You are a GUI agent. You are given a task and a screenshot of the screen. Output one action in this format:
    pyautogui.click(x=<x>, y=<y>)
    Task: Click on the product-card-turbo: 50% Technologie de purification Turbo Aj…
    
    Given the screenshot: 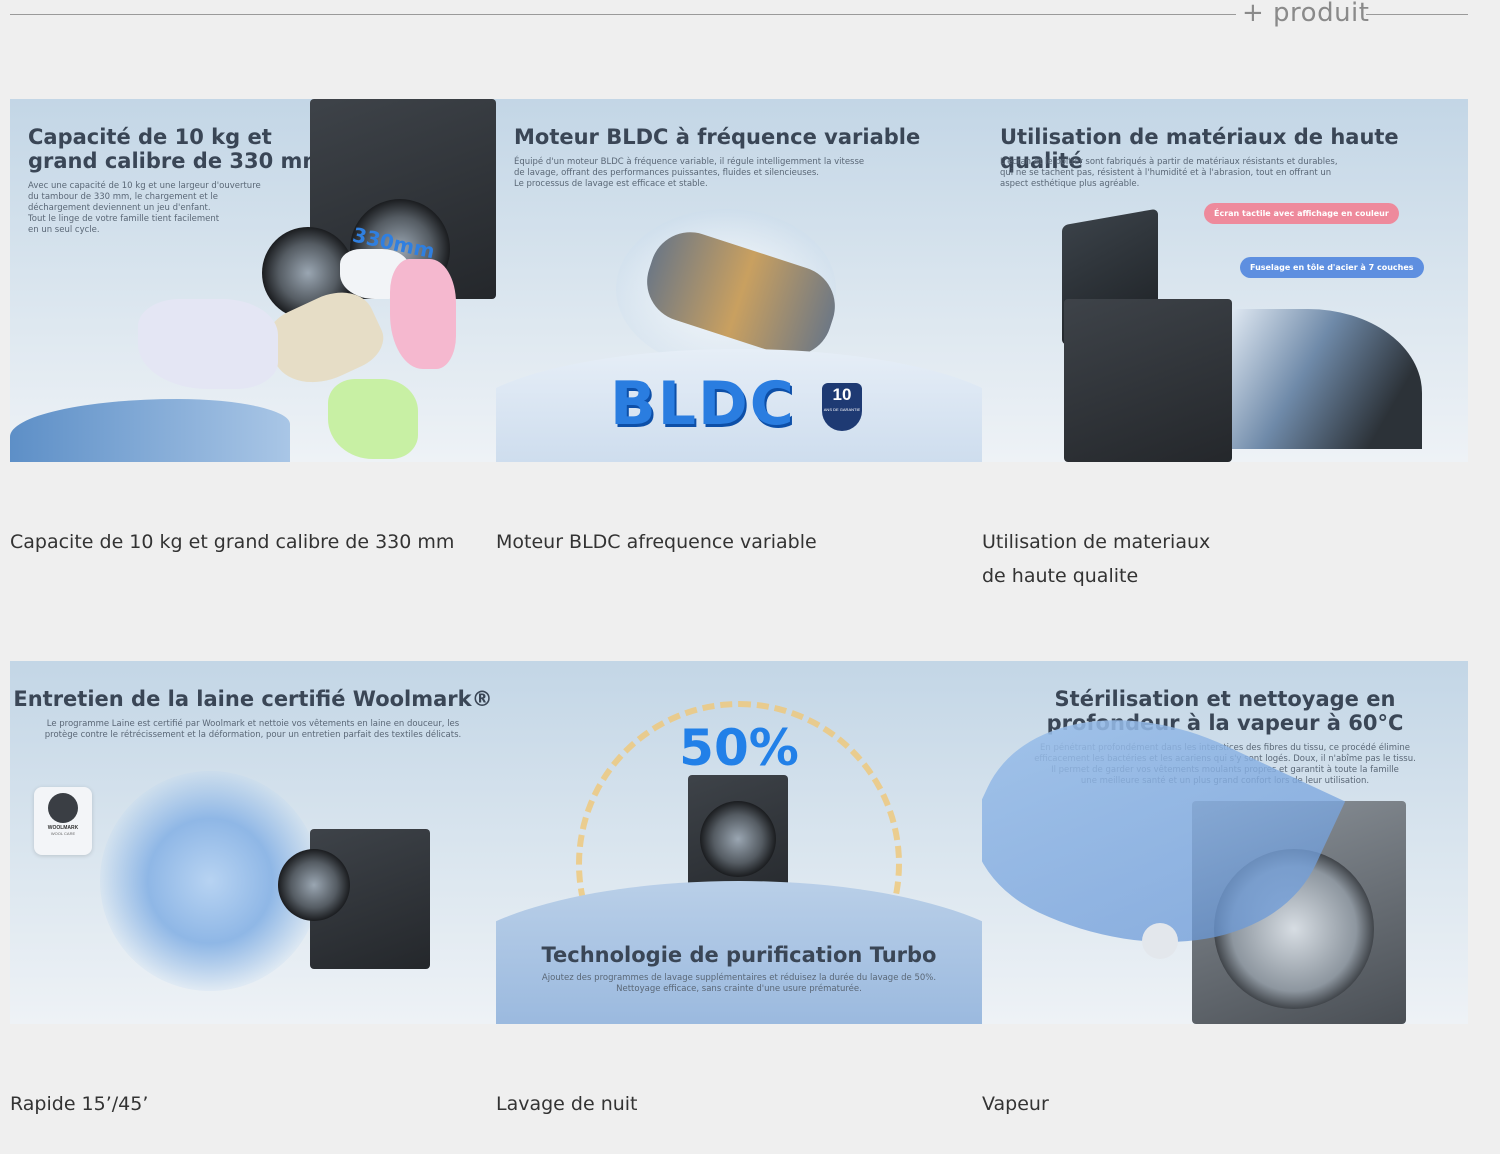 What is the action you would take?
    pyautogui.click(x=739, y=888)
    